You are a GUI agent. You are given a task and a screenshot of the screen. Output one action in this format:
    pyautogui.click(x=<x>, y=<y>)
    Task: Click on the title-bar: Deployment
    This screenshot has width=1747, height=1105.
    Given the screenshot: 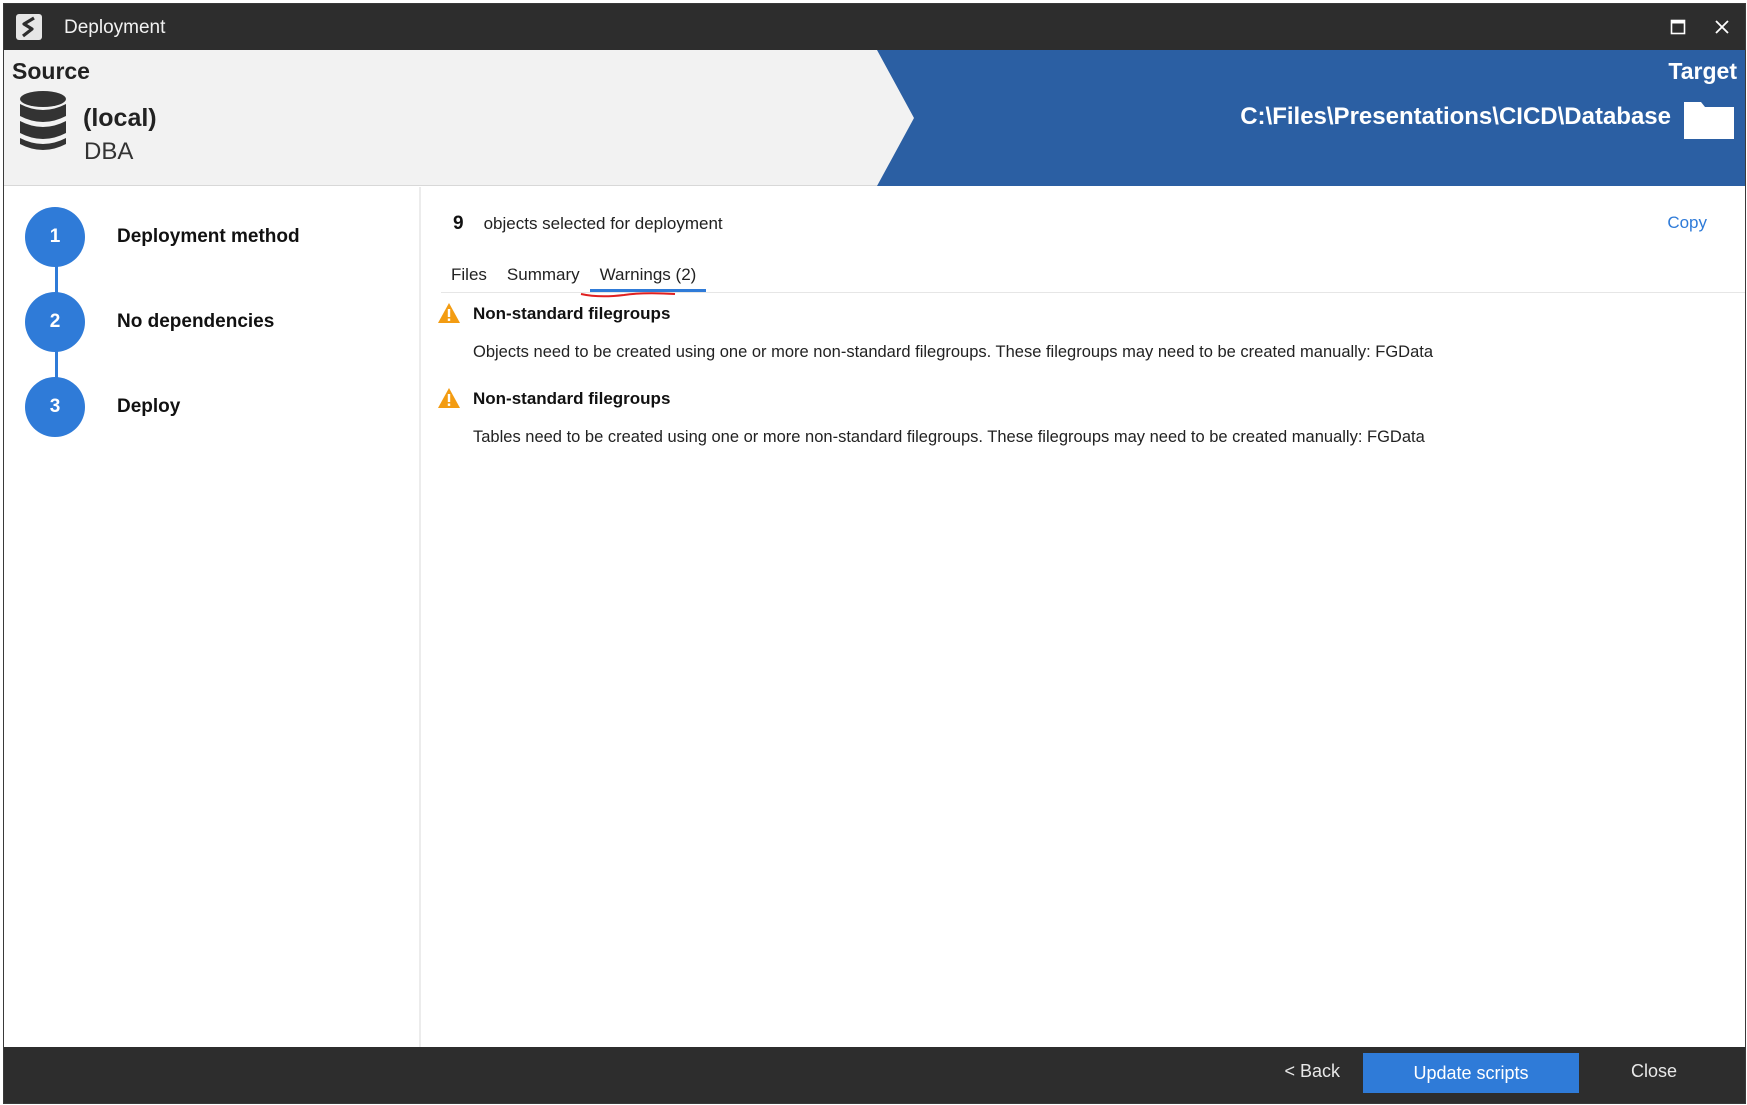 What is the action you would take?
    pyautogui.click(x=874, y=27)
    